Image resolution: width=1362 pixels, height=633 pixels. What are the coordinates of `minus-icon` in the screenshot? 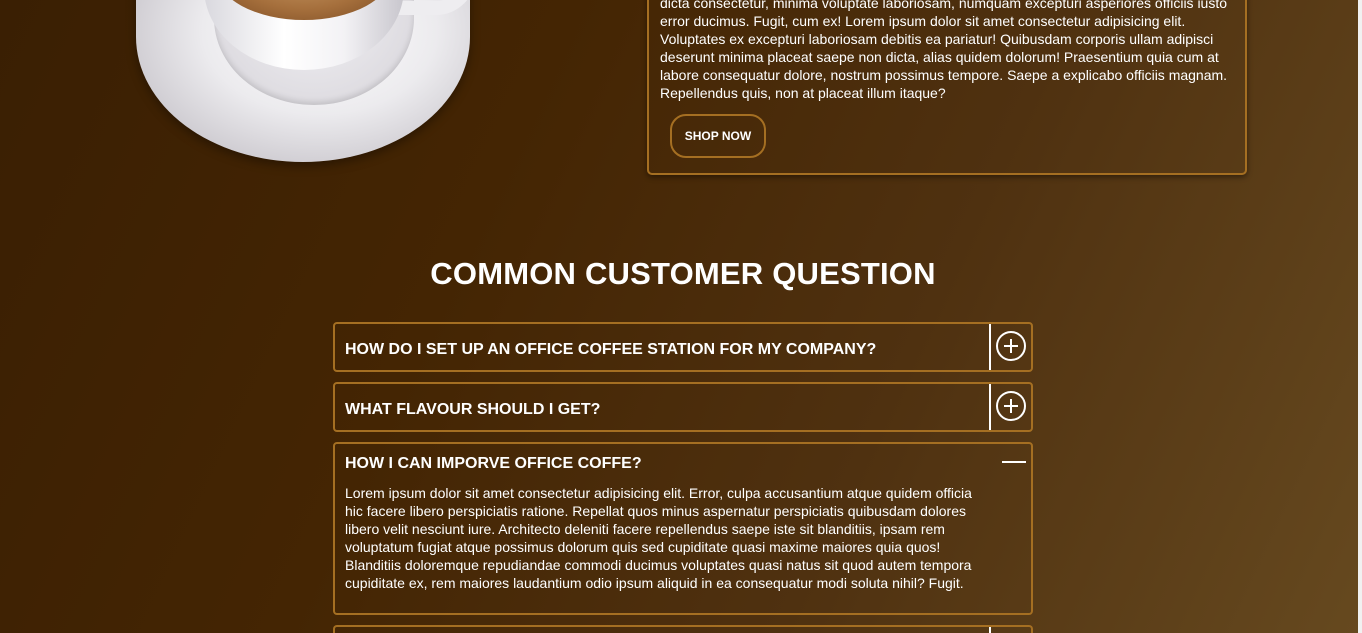 It's located at (1014, 462).